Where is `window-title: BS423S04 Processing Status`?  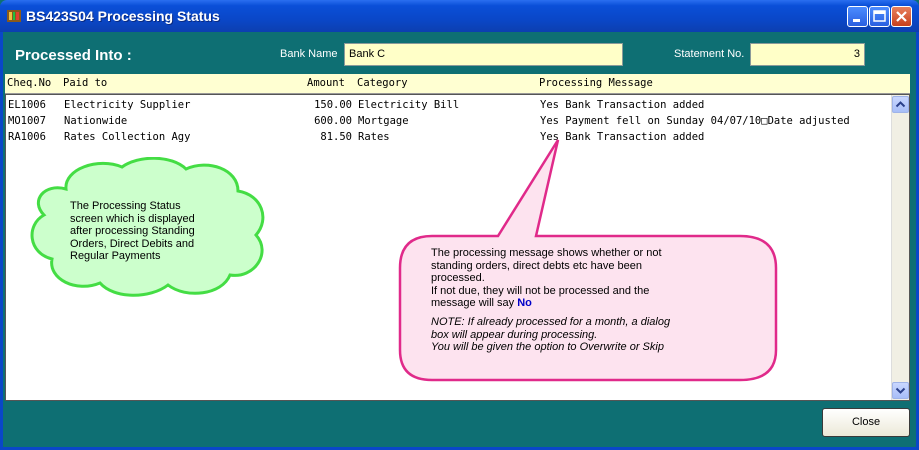
window-title: BS423S04 Processing Status is located at coordinates (123, 16).